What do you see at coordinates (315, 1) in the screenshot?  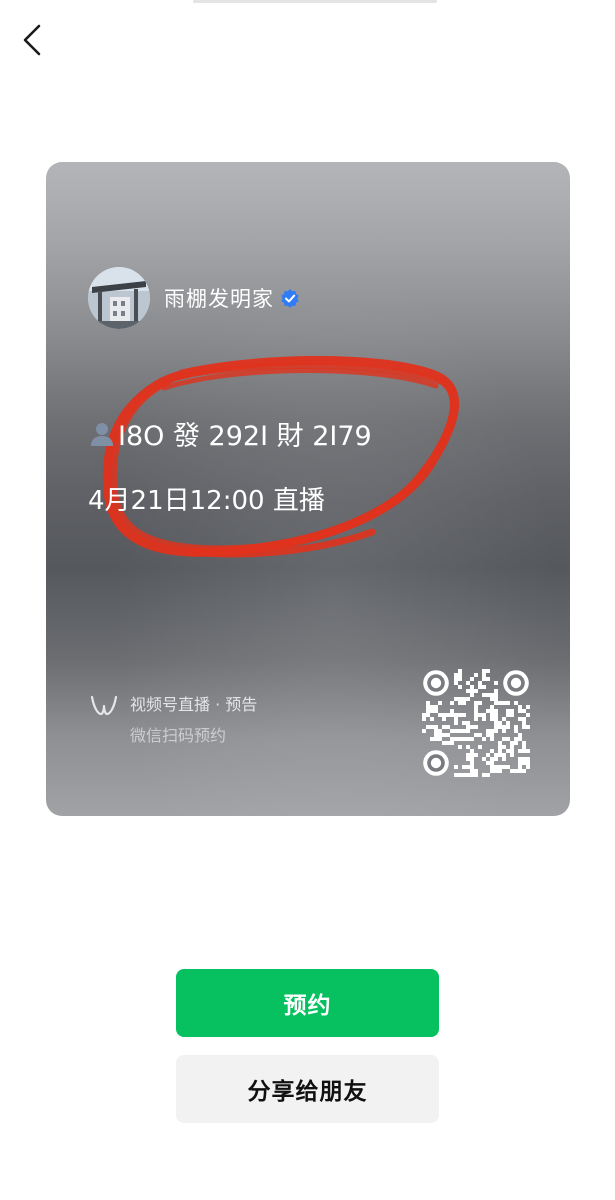 I see `sheet-handle` at bounding box center [315, 1].